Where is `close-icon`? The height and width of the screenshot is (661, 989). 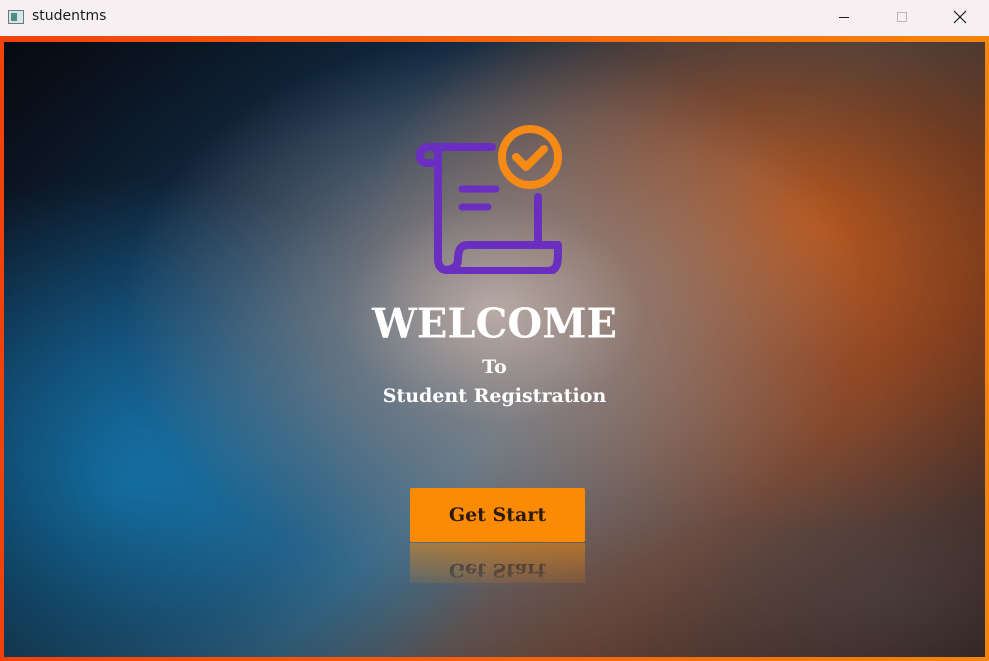 close-icon is located at coordinates (960, 17).